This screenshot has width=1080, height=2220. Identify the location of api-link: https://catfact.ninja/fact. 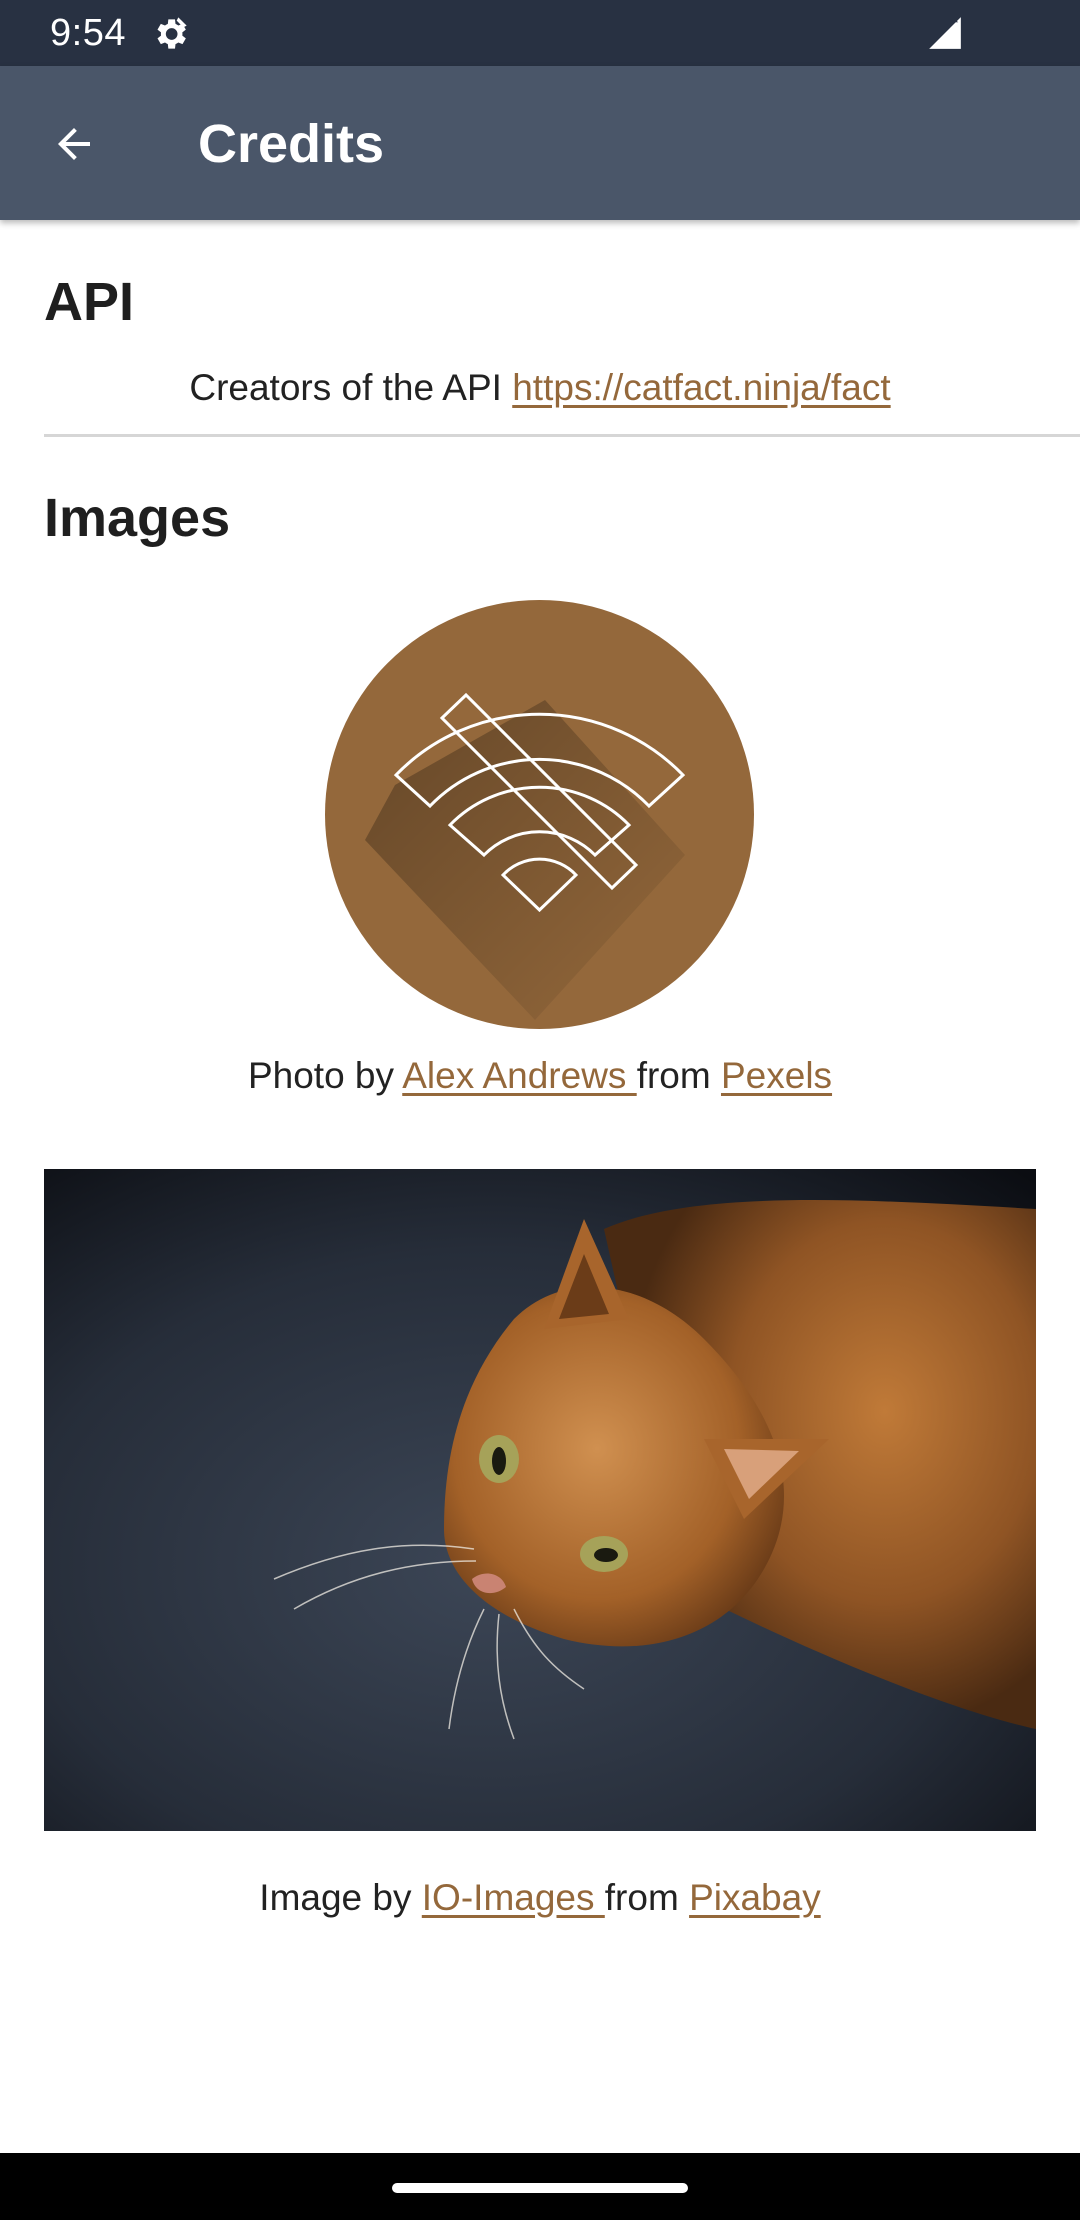
(701, 387).